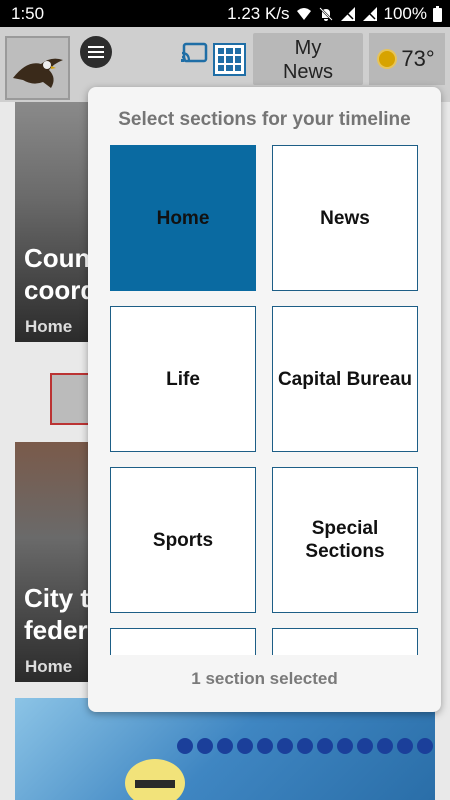 Image resolution: width=450 pixels, height=800 pixels. I want to click on temperature: 73°, so click(418, 58).